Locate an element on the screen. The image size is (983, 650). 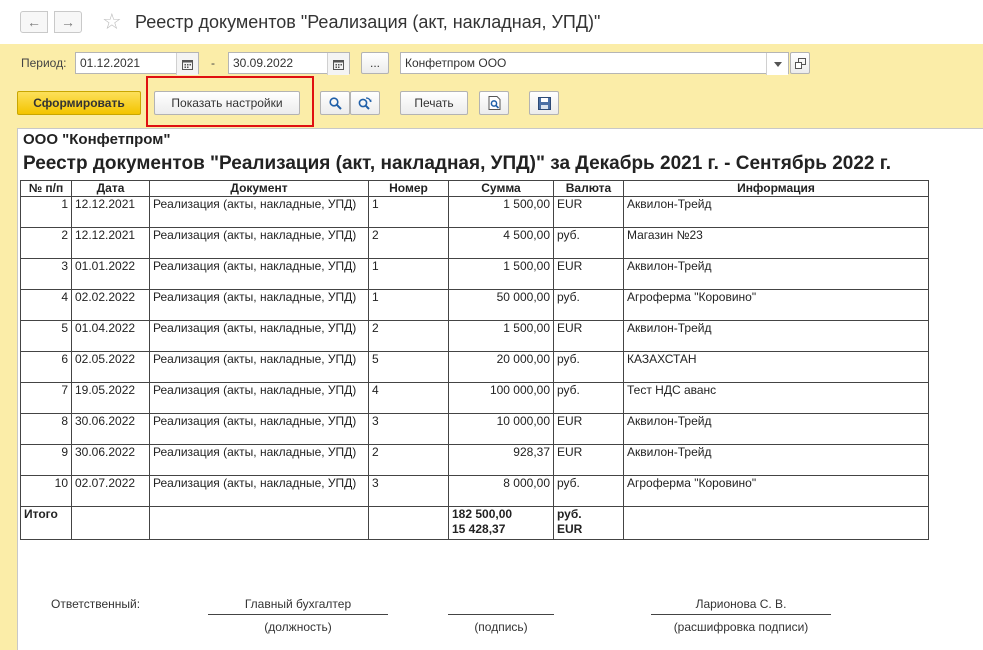
date-to-field: 30.09.2022 is located at coordinates (289, 63).